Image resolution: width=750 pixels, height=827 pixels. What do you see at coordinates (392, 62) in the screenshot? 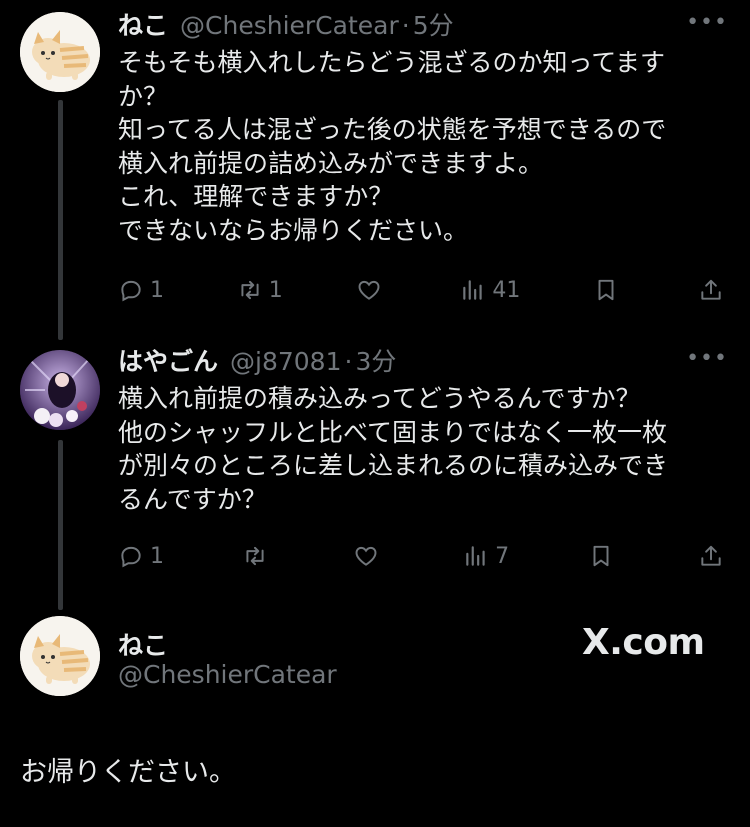
I see `tweet-text-line: そもそも横入れしたらどう混ざるのか知ってます` at bounding box center [392, 62].